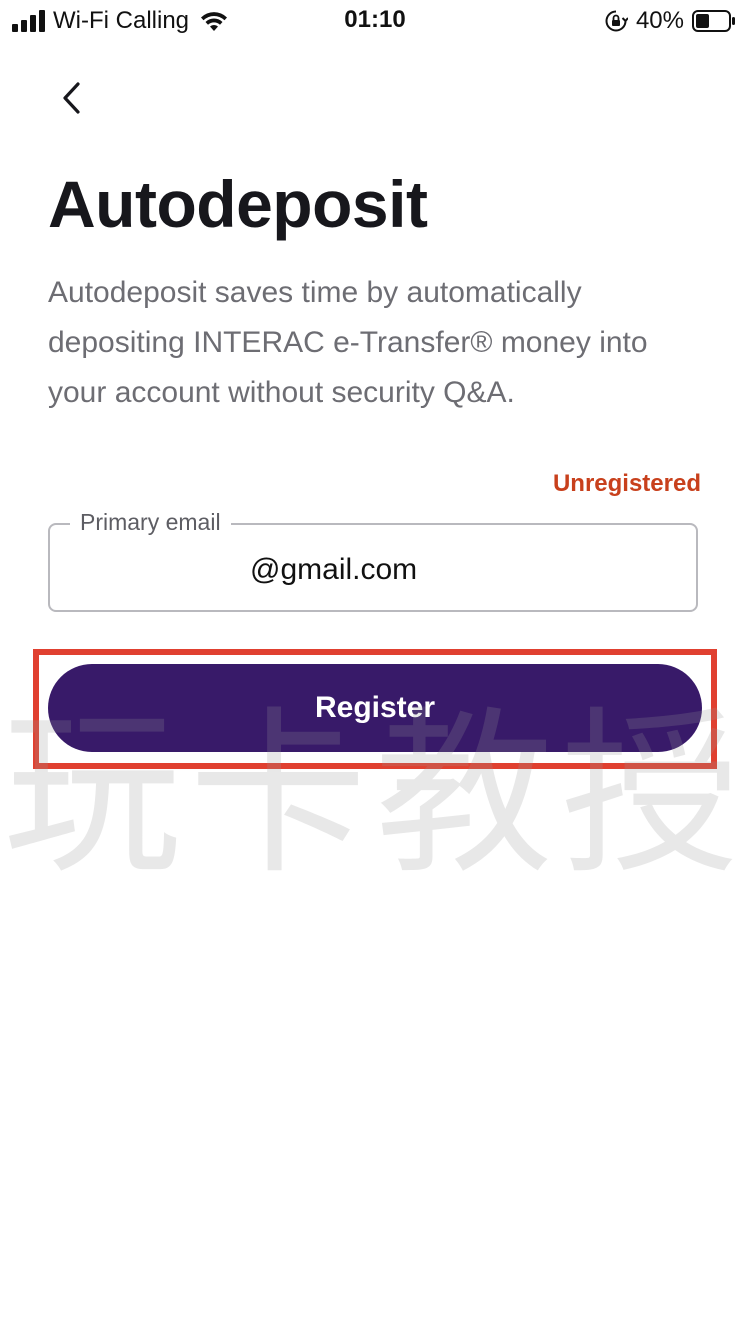  I want to click on back-button, so click(72, 98).